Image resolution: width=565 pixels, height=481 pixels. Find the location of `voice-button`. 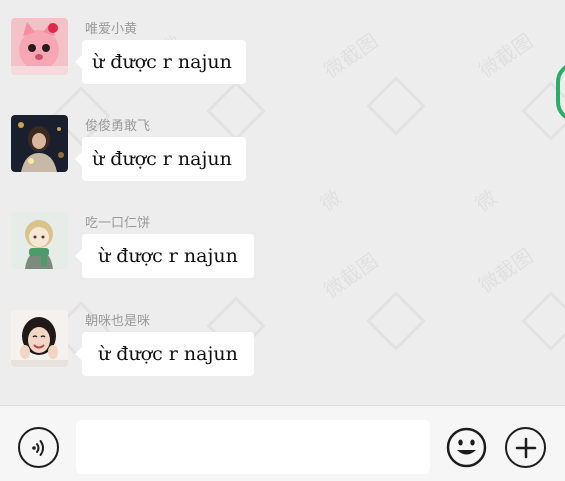

voice-button is located at coordinates (38, 447).